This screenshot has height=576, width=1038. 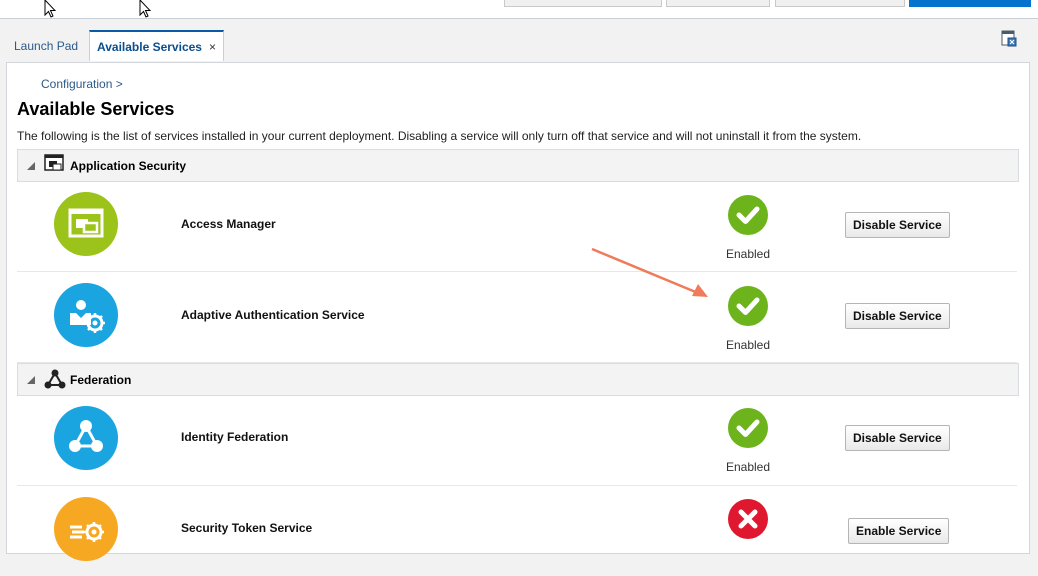 What do you see at coordinates (46, 45) in the screenshot?
I see `tab-launch-pad: Launch Pad` at bounding box center [46, 45].